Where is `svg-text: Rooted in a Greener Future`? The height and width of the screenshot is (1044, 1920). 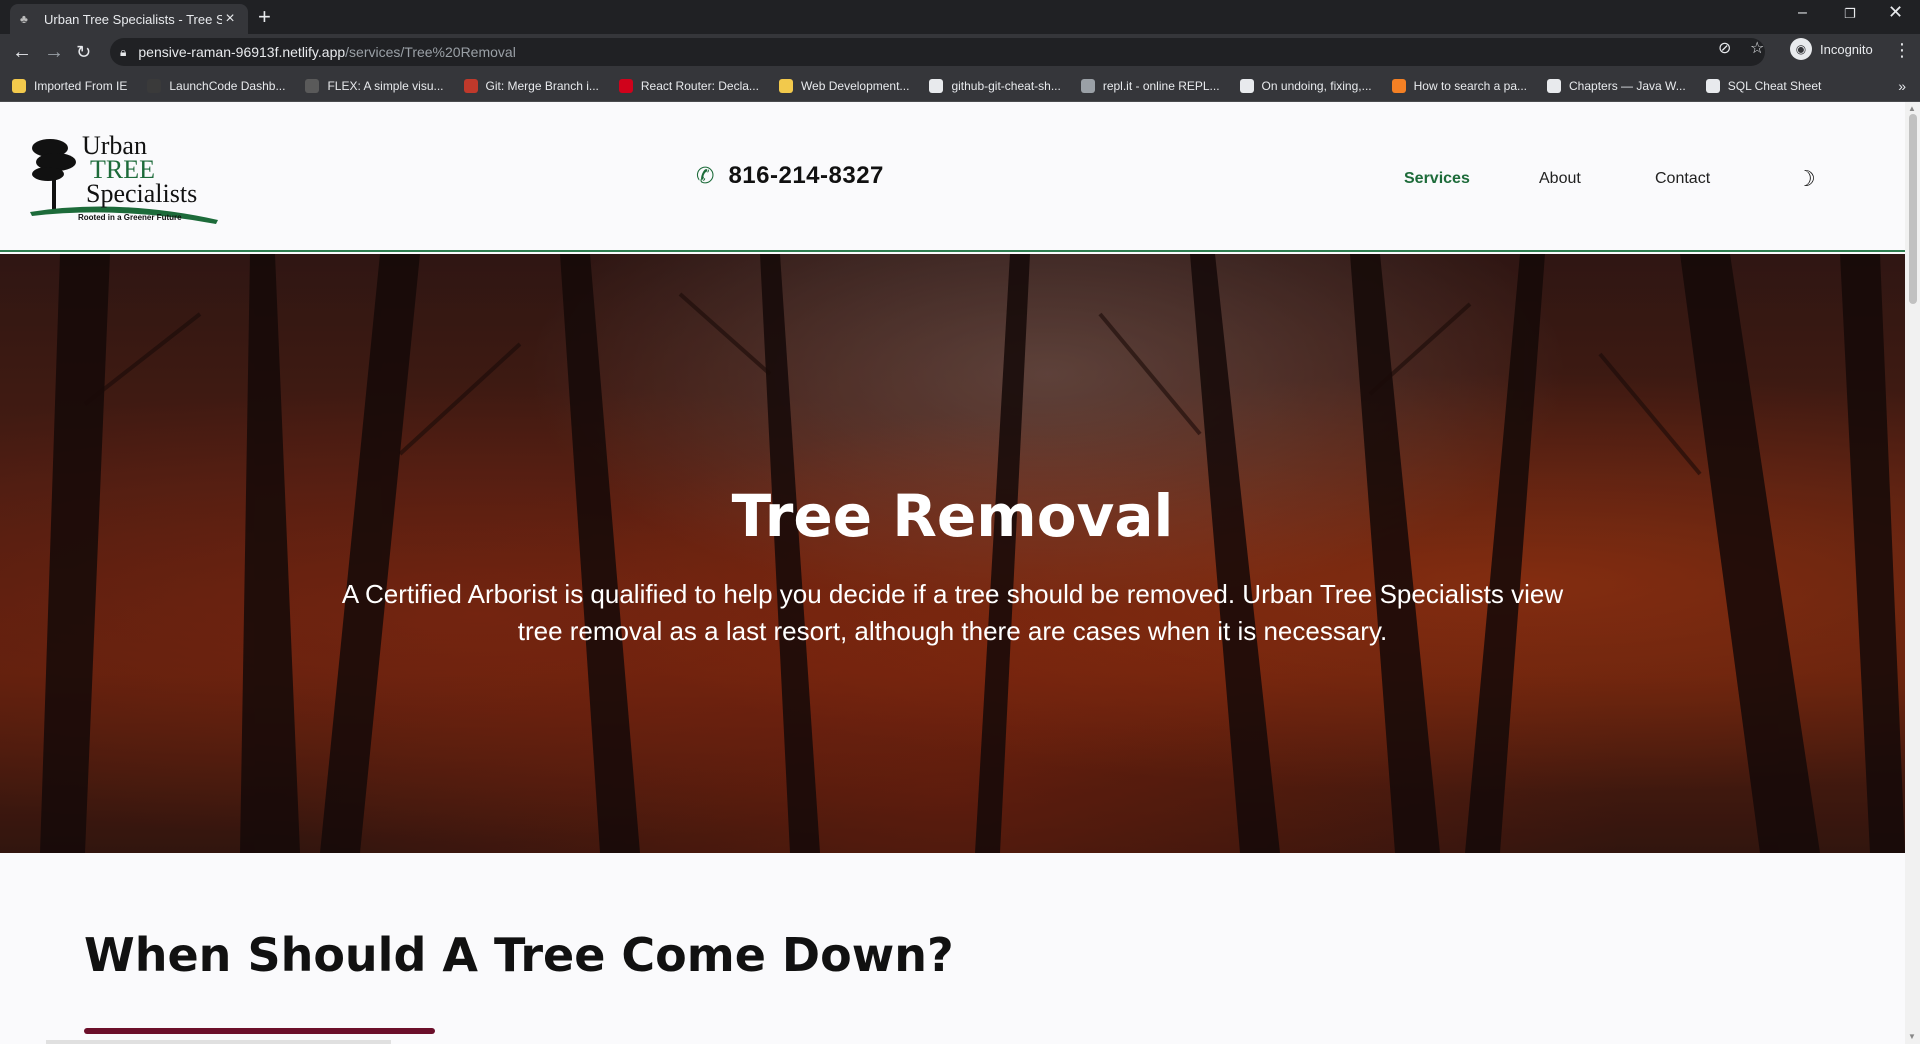 svg-text: Rooted in a Greener Future is located at coordinates (130, 217).